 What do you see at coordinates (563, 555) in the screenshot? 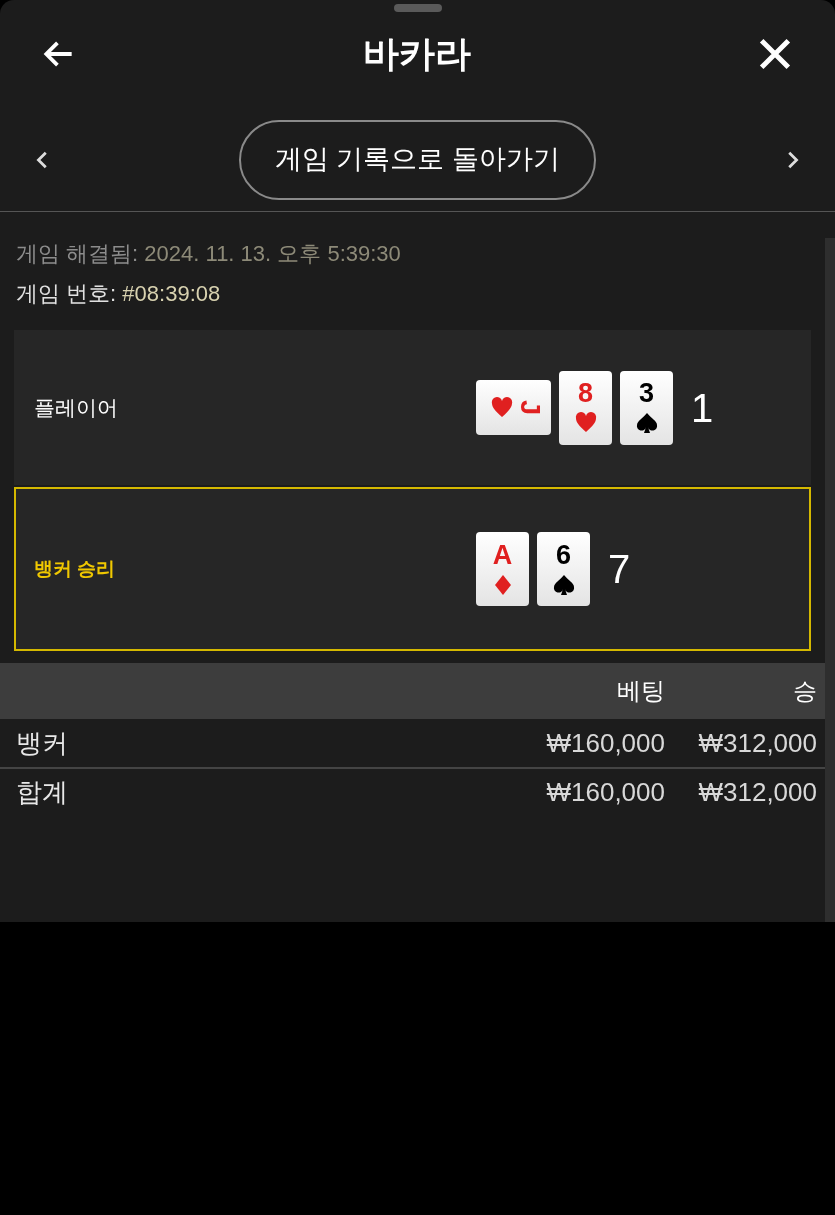
I see `card-rank: 6` at bounding box center [563, 555].